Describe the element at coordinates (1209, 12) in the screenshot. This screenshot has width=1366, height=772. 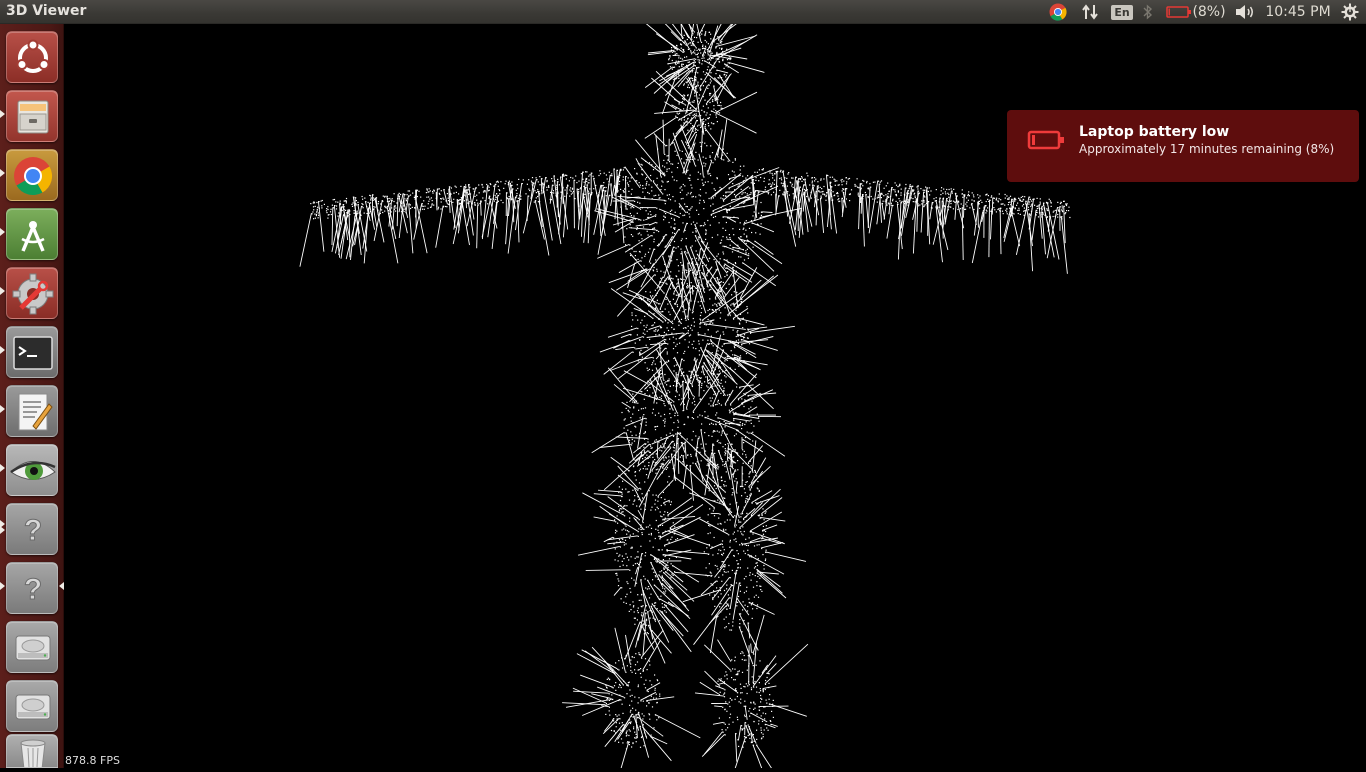
I see `battery-percent: (8%)` at that location.